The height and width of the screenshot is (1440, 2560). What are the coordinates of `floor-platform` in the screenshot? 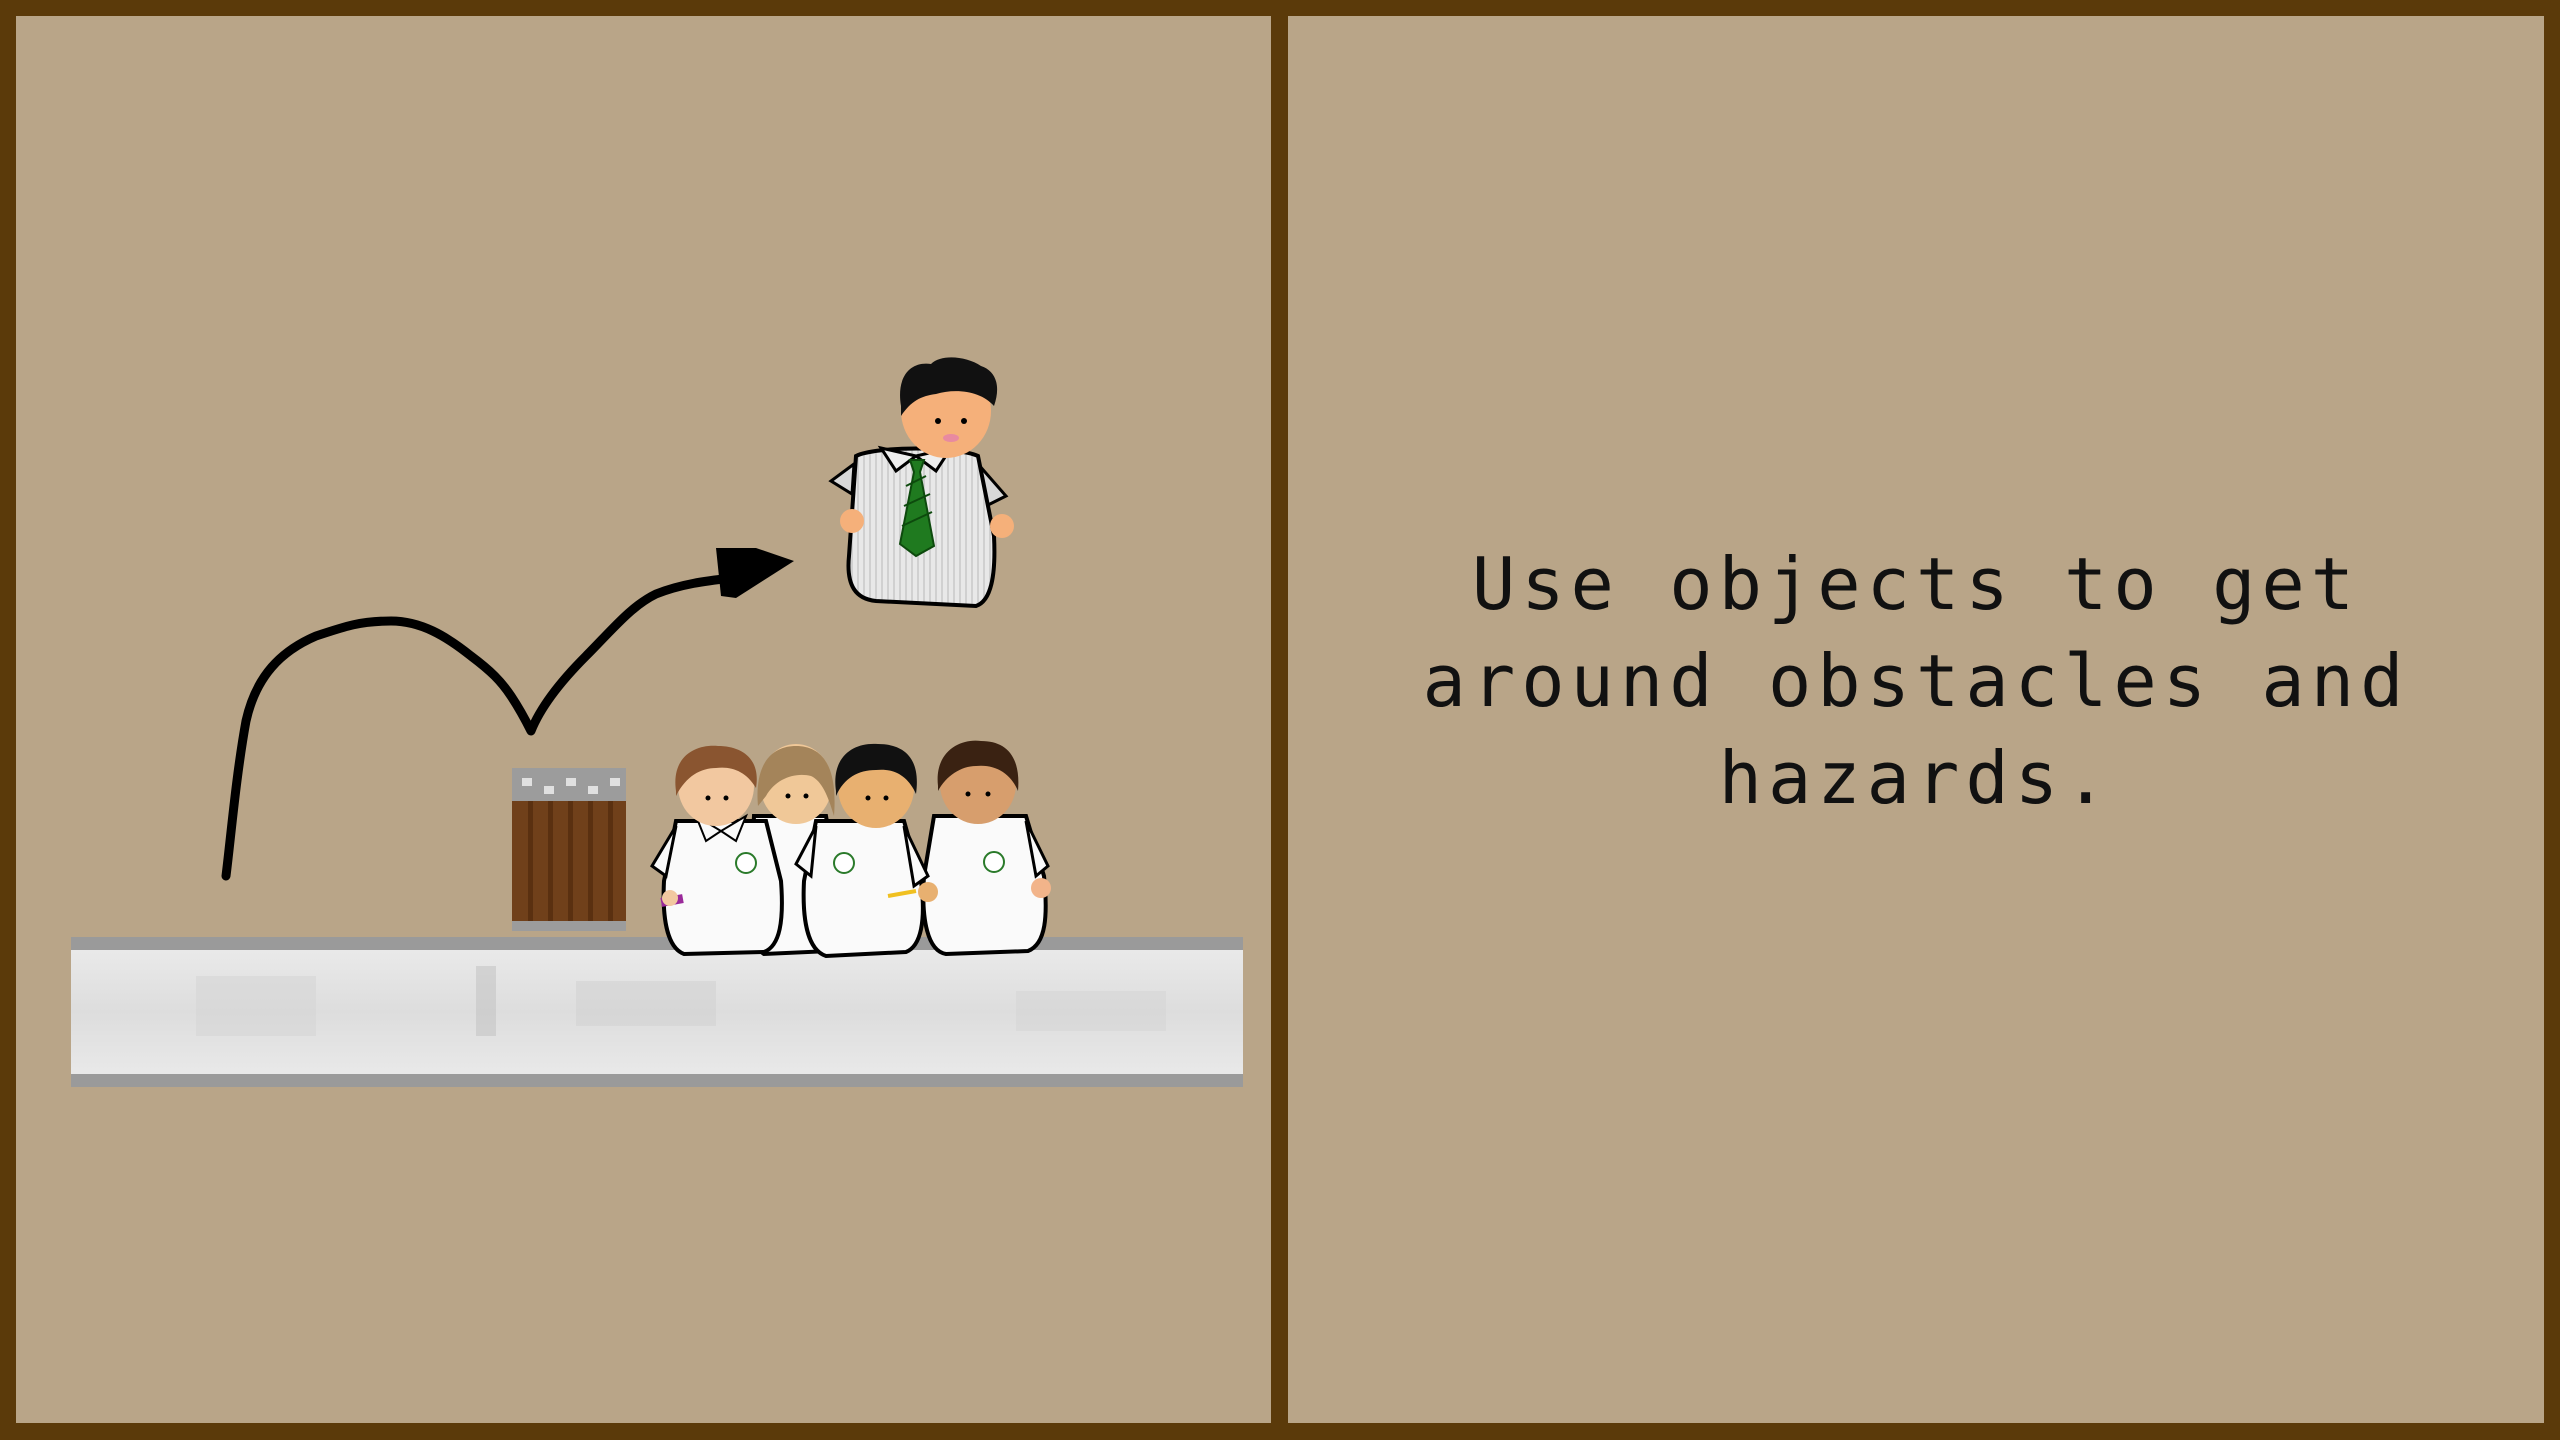 It's located at (657, 1012).